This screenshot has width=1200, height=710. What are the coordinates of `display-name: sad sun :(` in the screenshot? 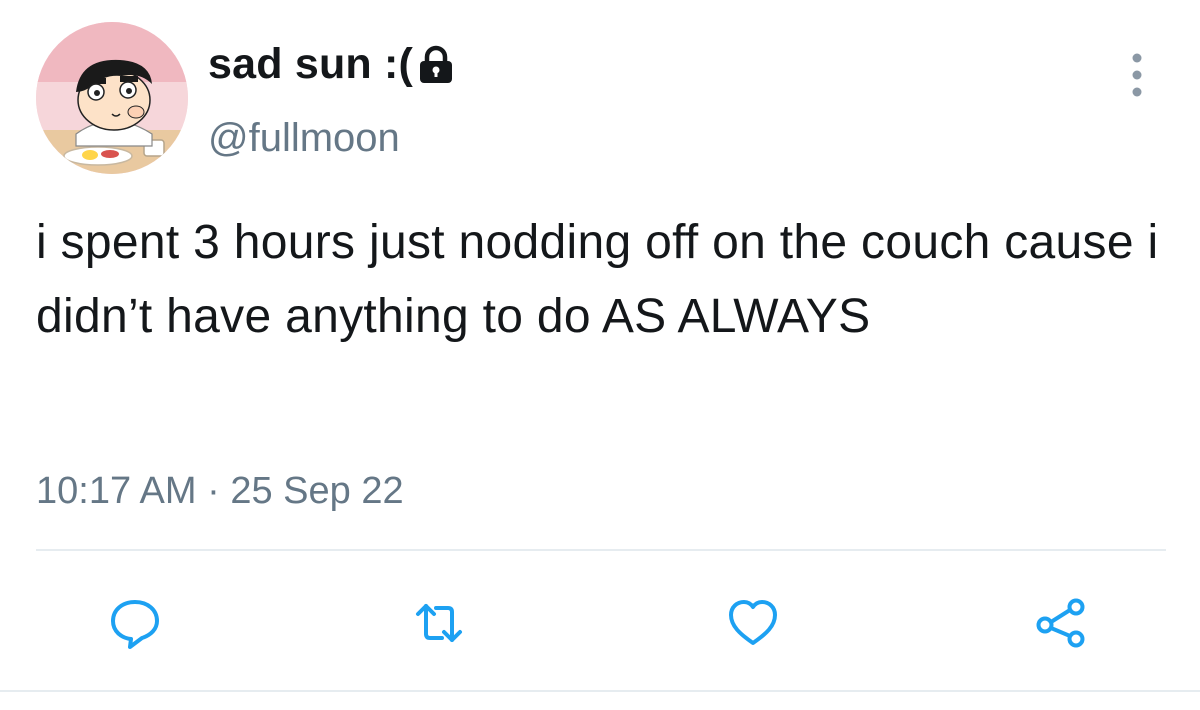 It's located at (331, 64).